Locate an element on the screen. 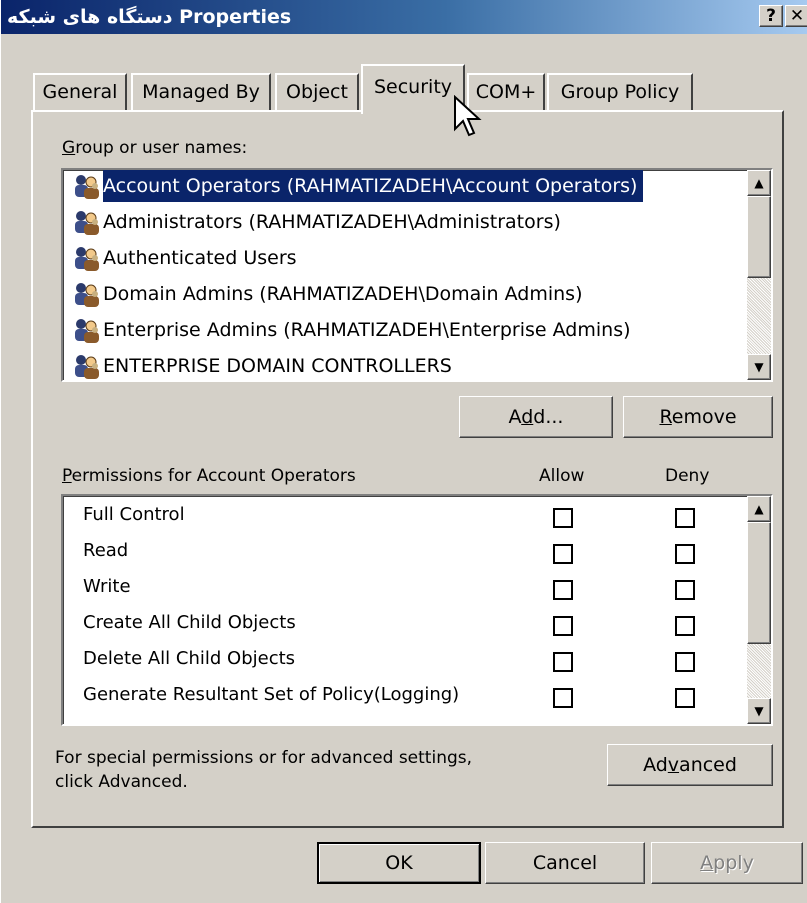 Image resolution: width=807 pixels, height=903 pixels. tab-general: General is located at coordinates (80, 92).